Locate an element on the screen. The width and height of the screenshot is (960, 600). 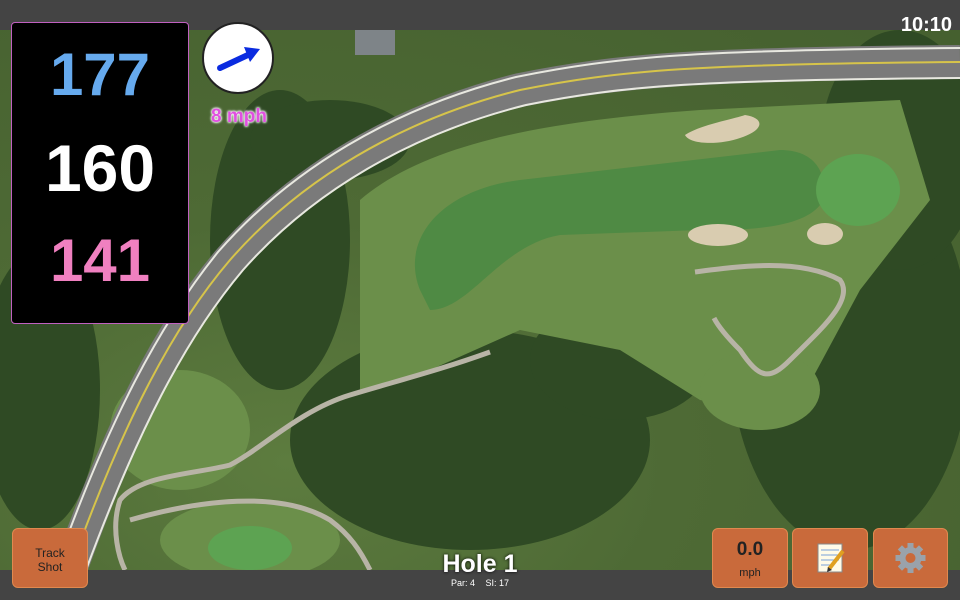
hole-stroke-index: SI: 17 is located at coordinates (497, 583).